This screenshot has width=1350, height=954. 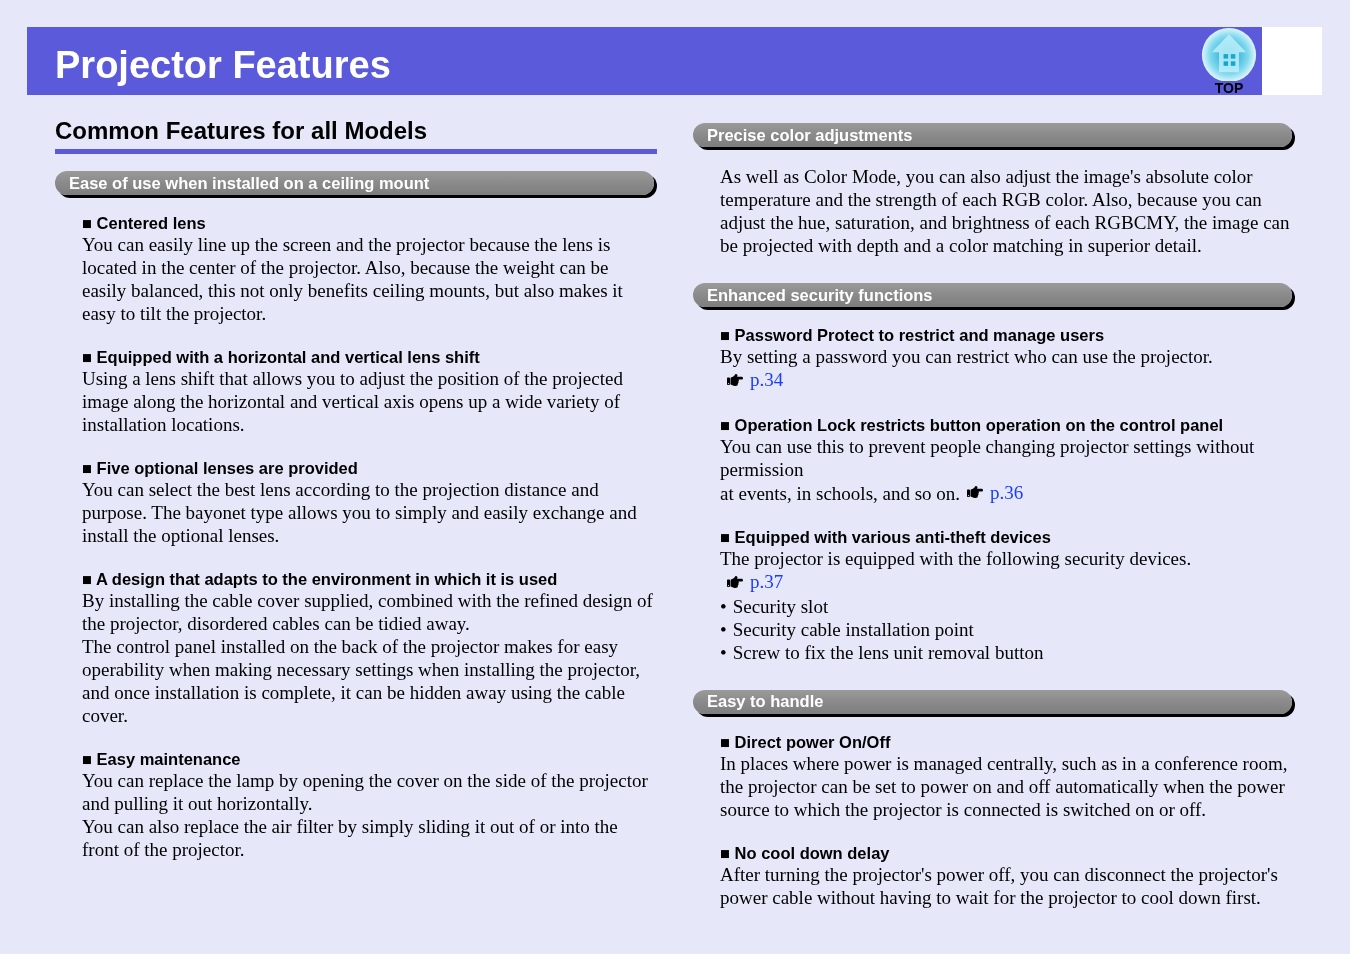 I want to click on body-text: By installing the cable cover supplied, combined with the refined design of the projector, disordered cables can be tidied away., so click(x=367, y=612).